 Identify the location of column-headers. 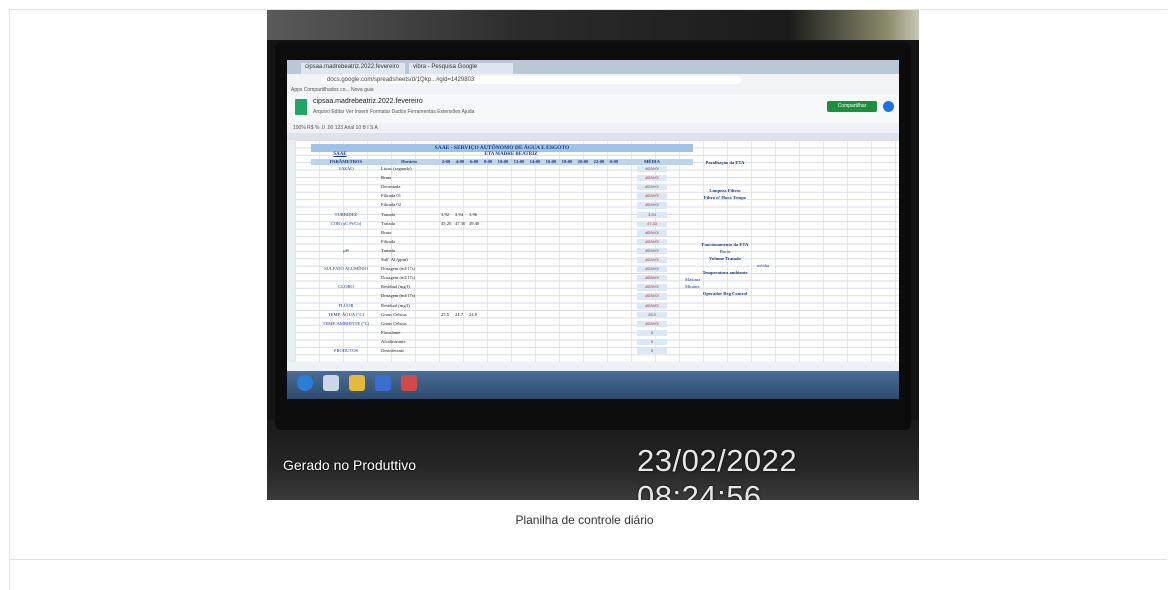
(593, 136).